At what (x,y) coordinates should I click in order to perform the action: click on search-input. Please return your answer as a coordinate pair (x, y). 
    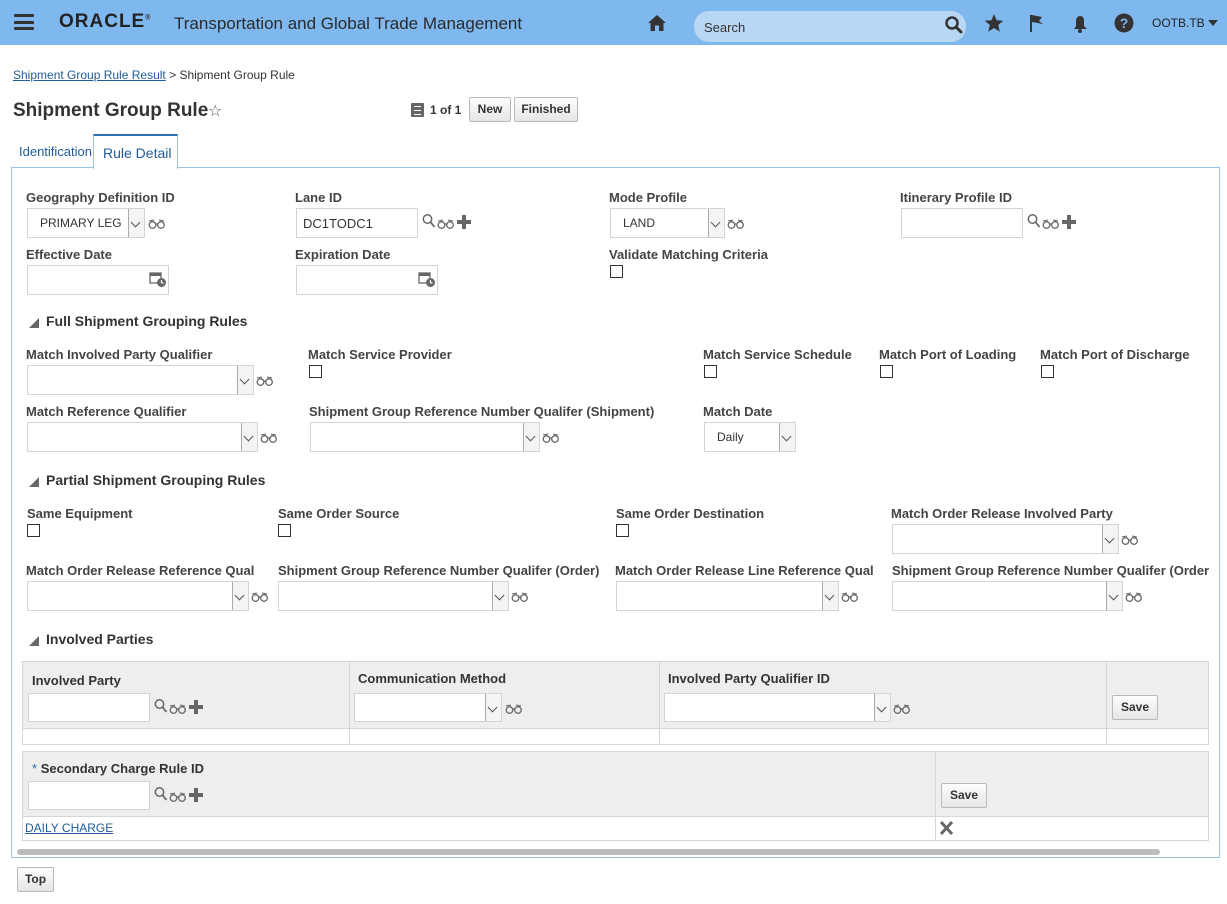
    Looking at the image, I should click on (819, 27).